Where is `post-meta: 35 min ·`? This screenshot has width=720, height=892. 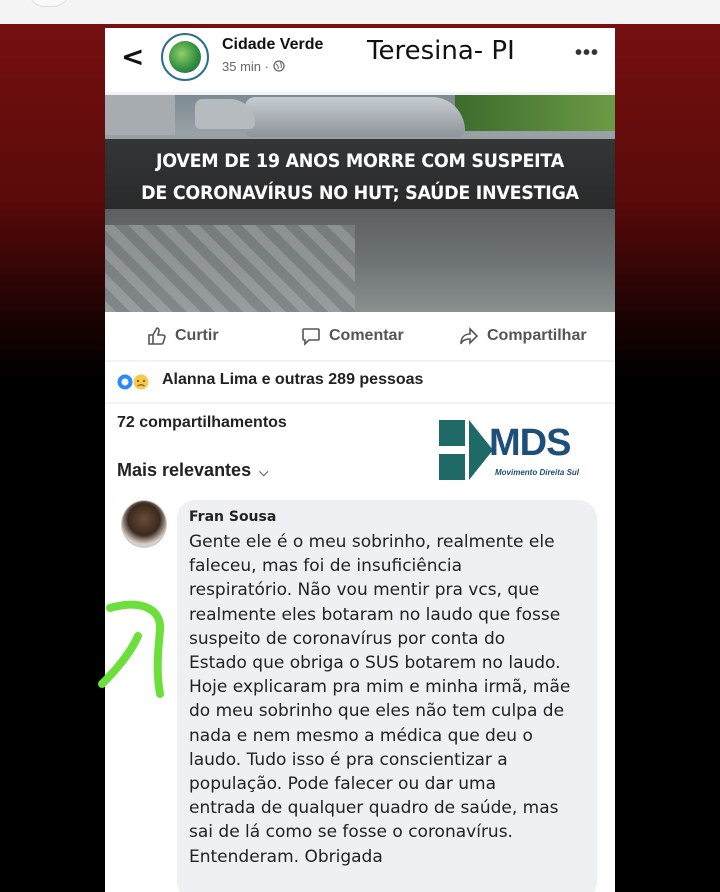
post-meta: 35 min · is located at coordinates (253, 66).